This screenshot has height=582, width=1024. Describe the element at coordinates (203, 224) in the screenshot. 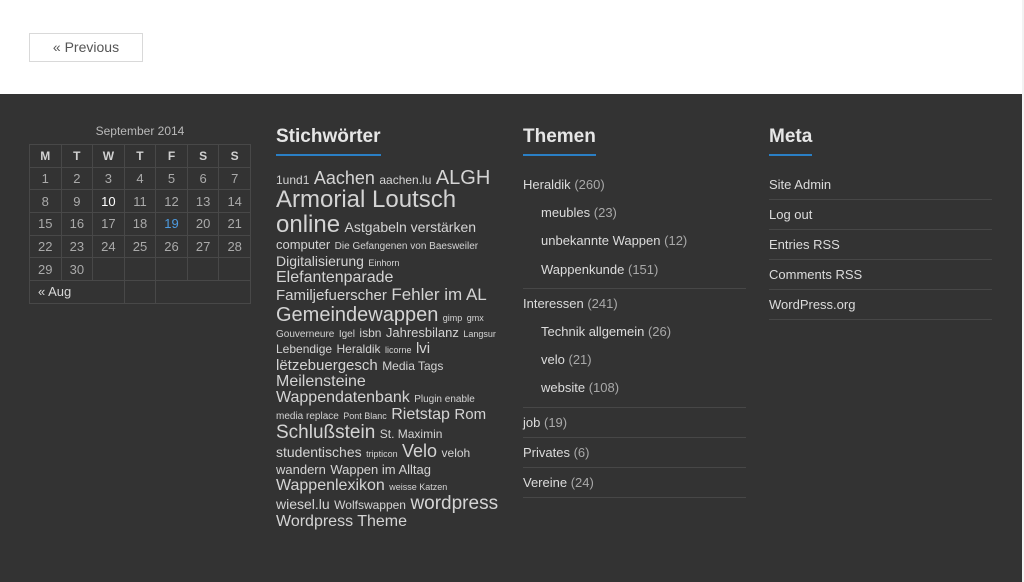

I see `calendar-day: 20` at that location.